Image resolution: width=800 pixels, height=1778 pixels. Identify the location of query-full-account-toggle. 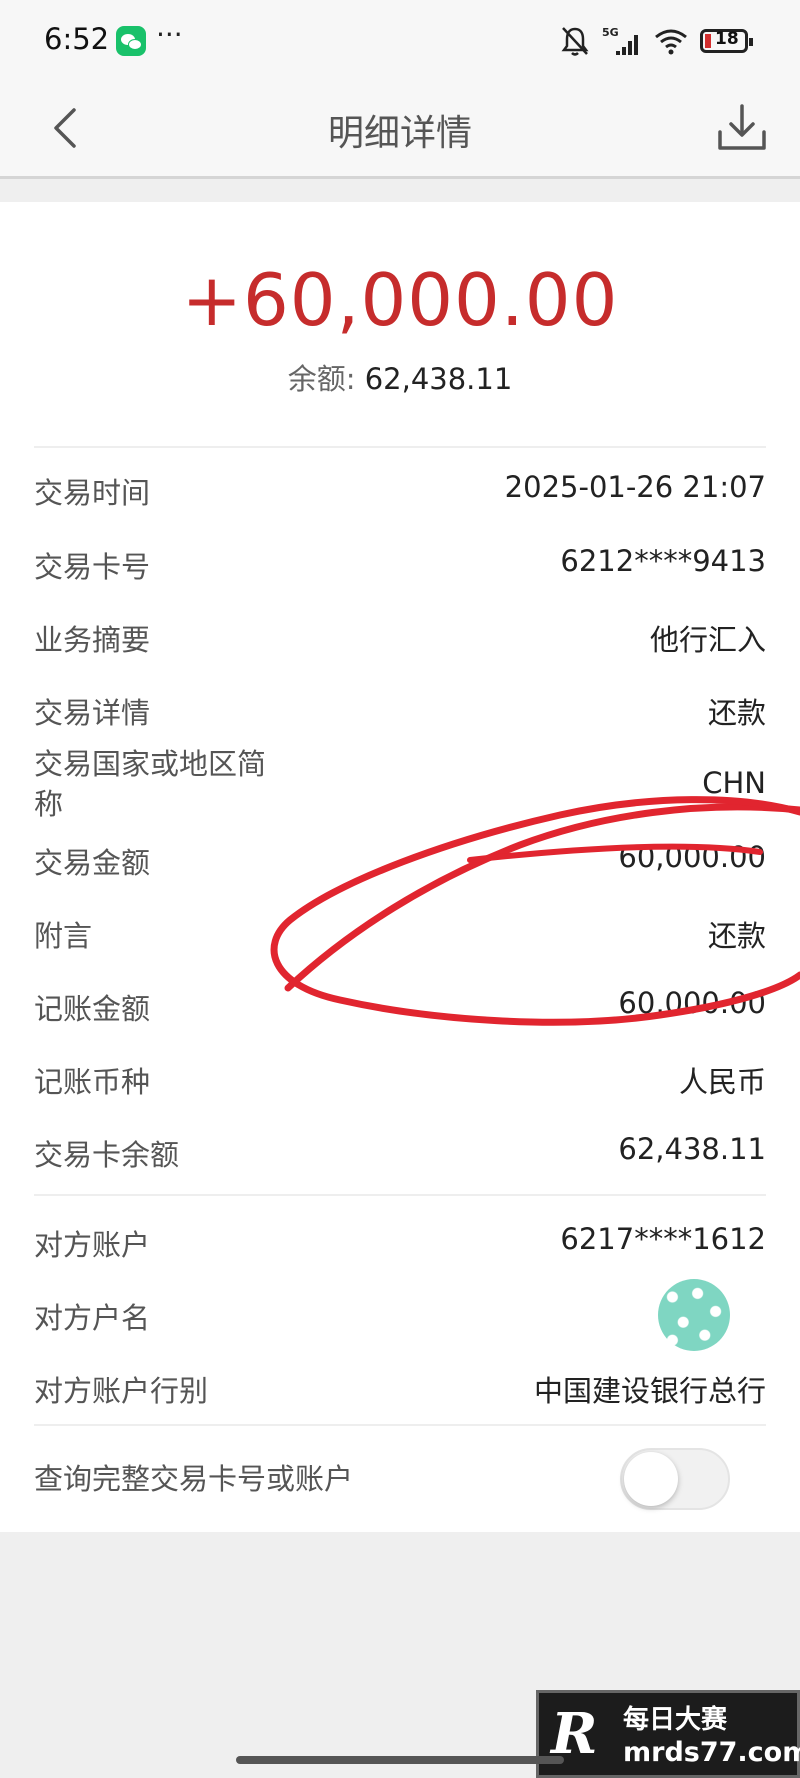
(675, 1479).